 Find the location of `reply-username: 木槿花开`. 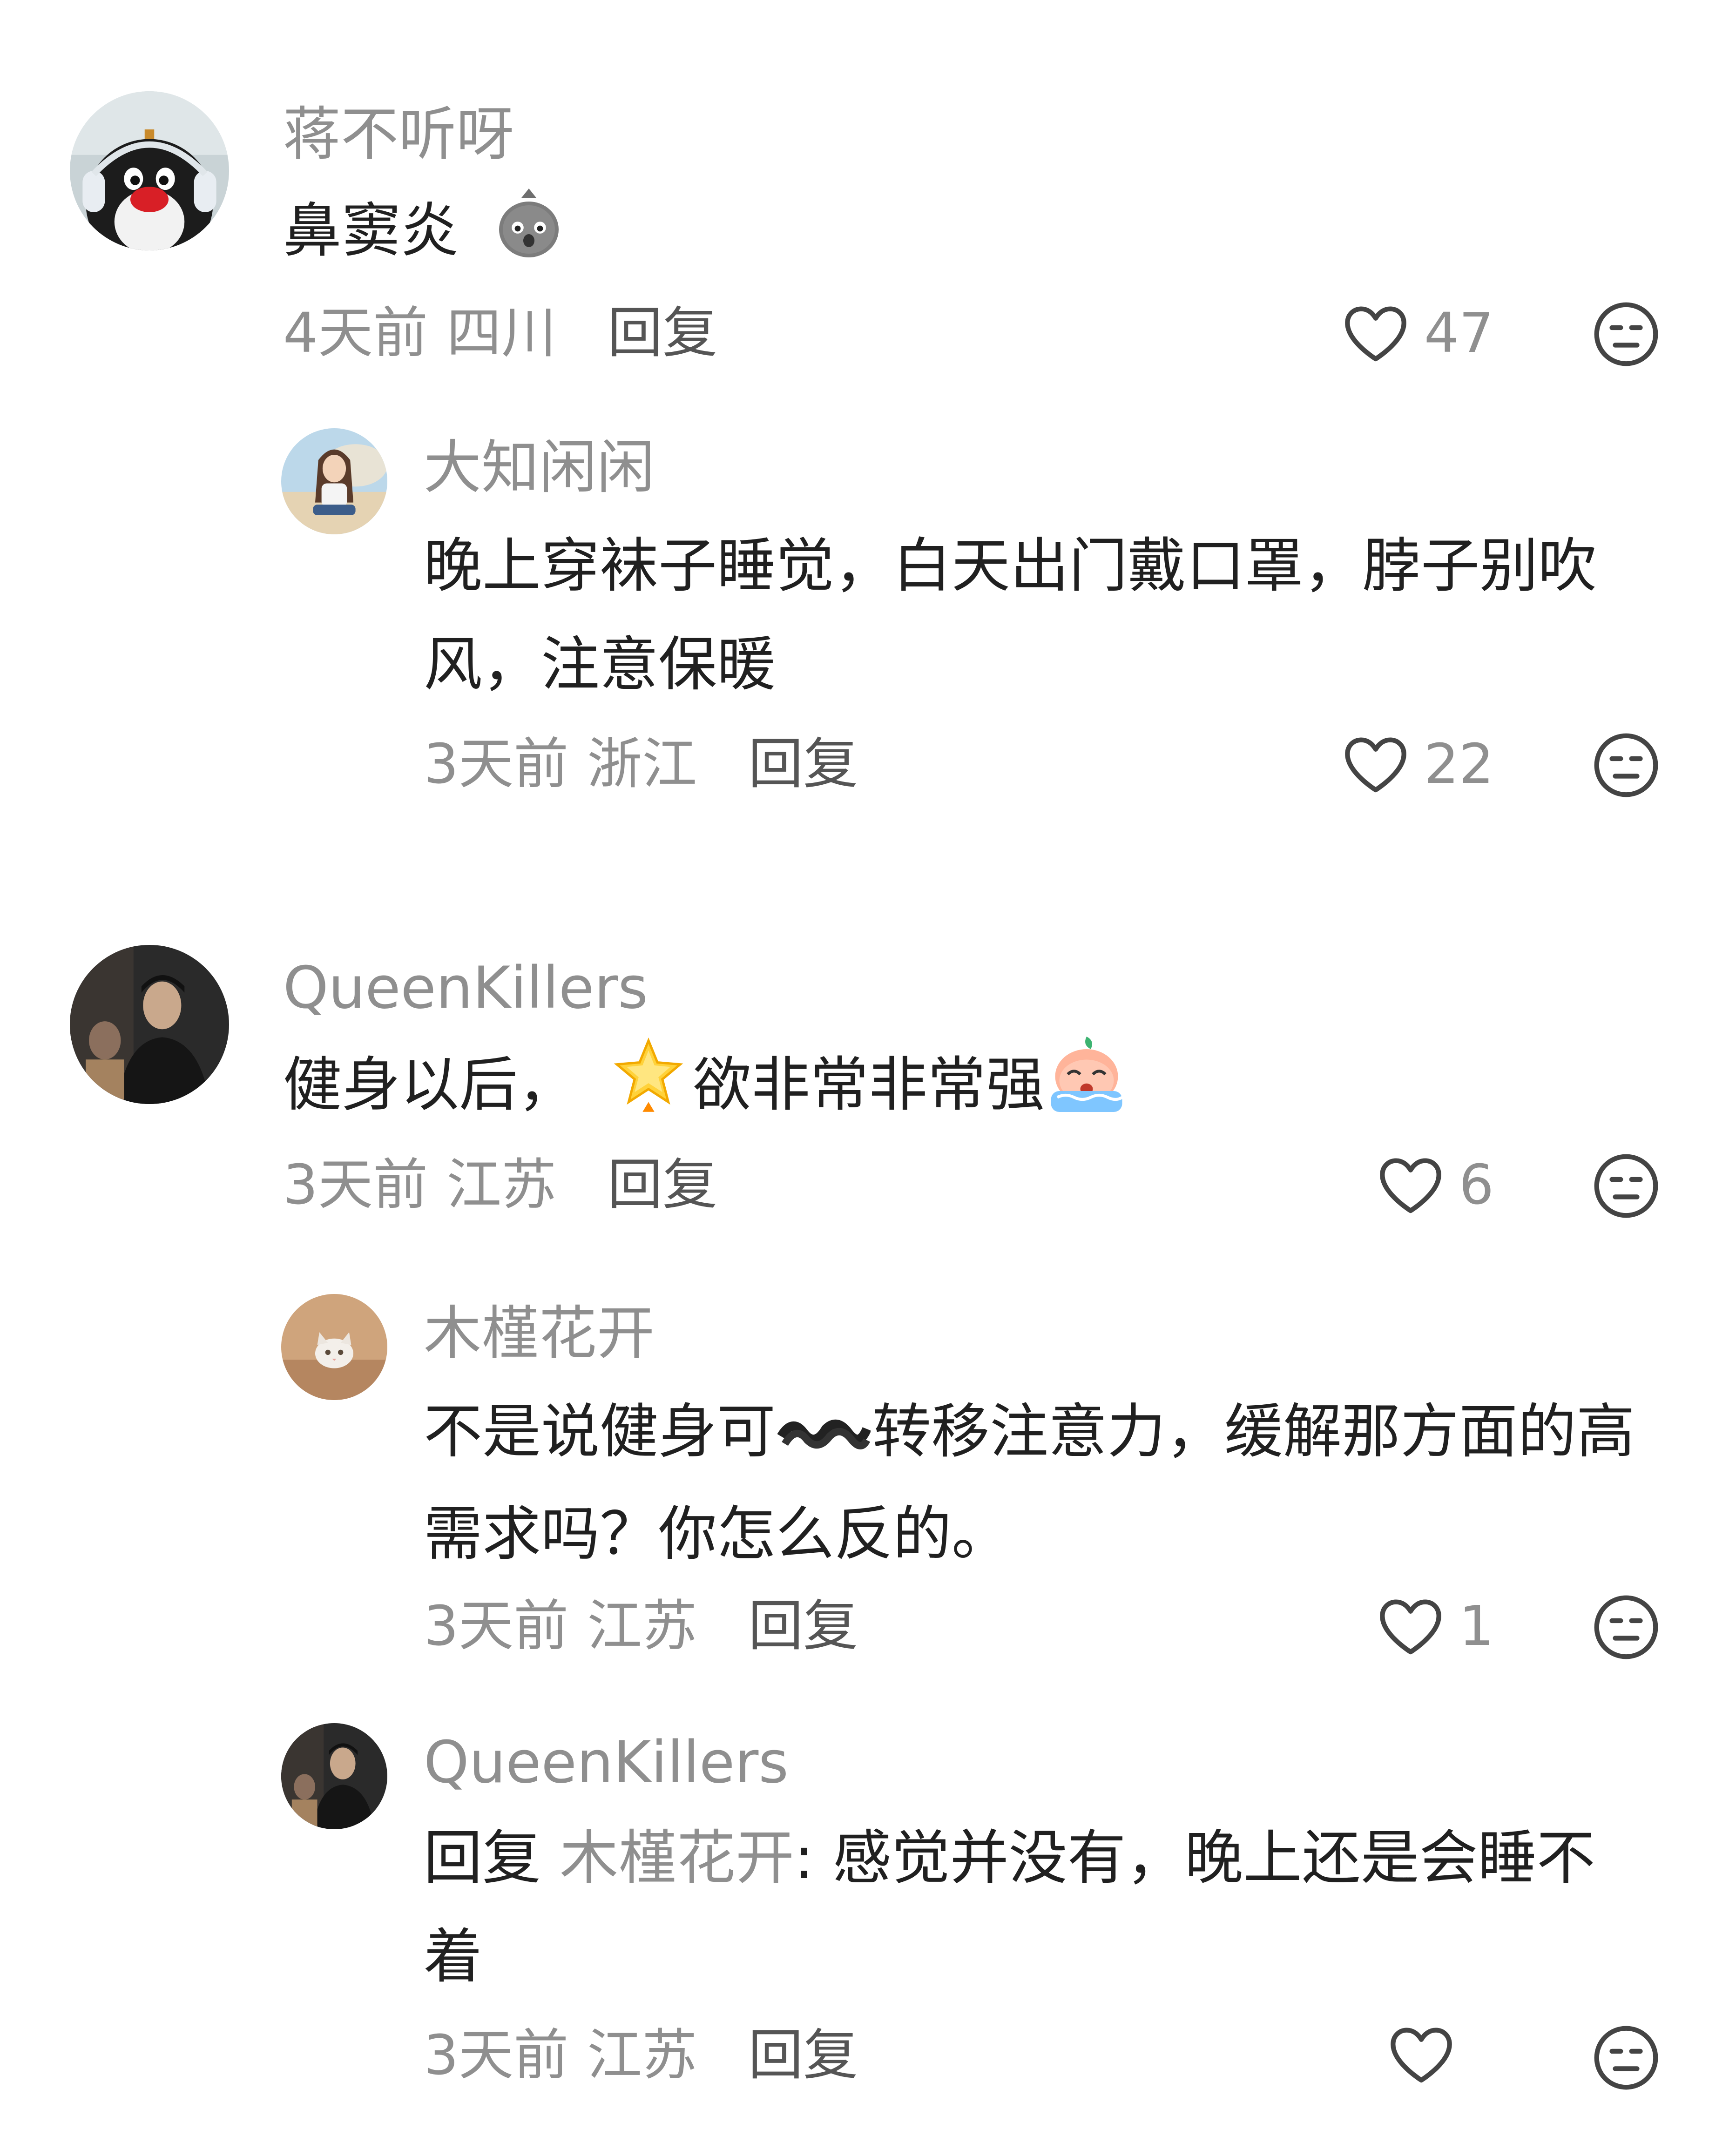

reply-username: 木槿花开 is located at coordinates (539, 1333).